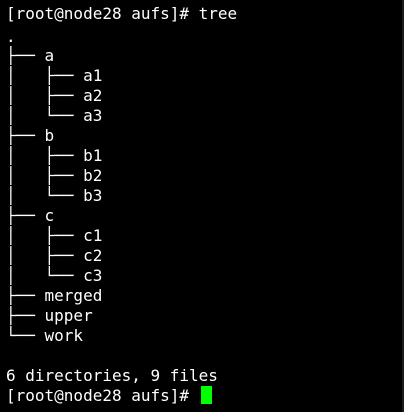 Image resolution: width=404 pixels, height=412 pixels. What do you see at coordinates (112, 375) in the screenshot?
I see `tree-summary: 6 directories, 9 files` at bounding box center [112, 375].